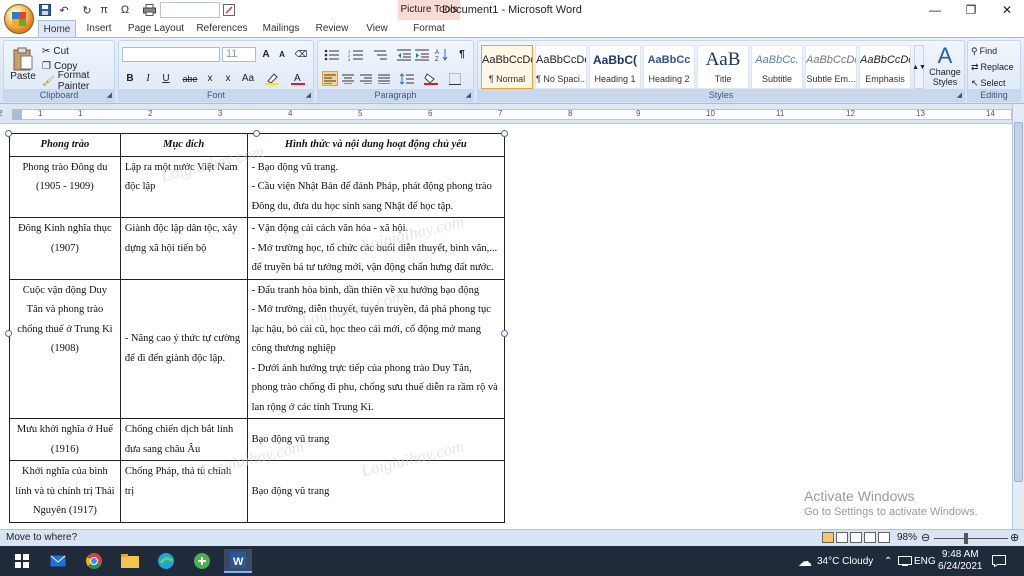 The height and width of the screenshot is (576, 1024). What do you see at coordinates (971, 538) in the screenshot?
I see `zoom-slider` at bounding box center [971, 538].